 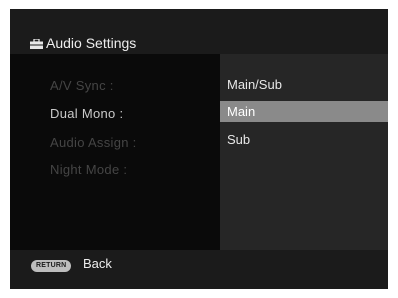 I want to click on return-button-icon: RETURN, so click(x=51, y=266).